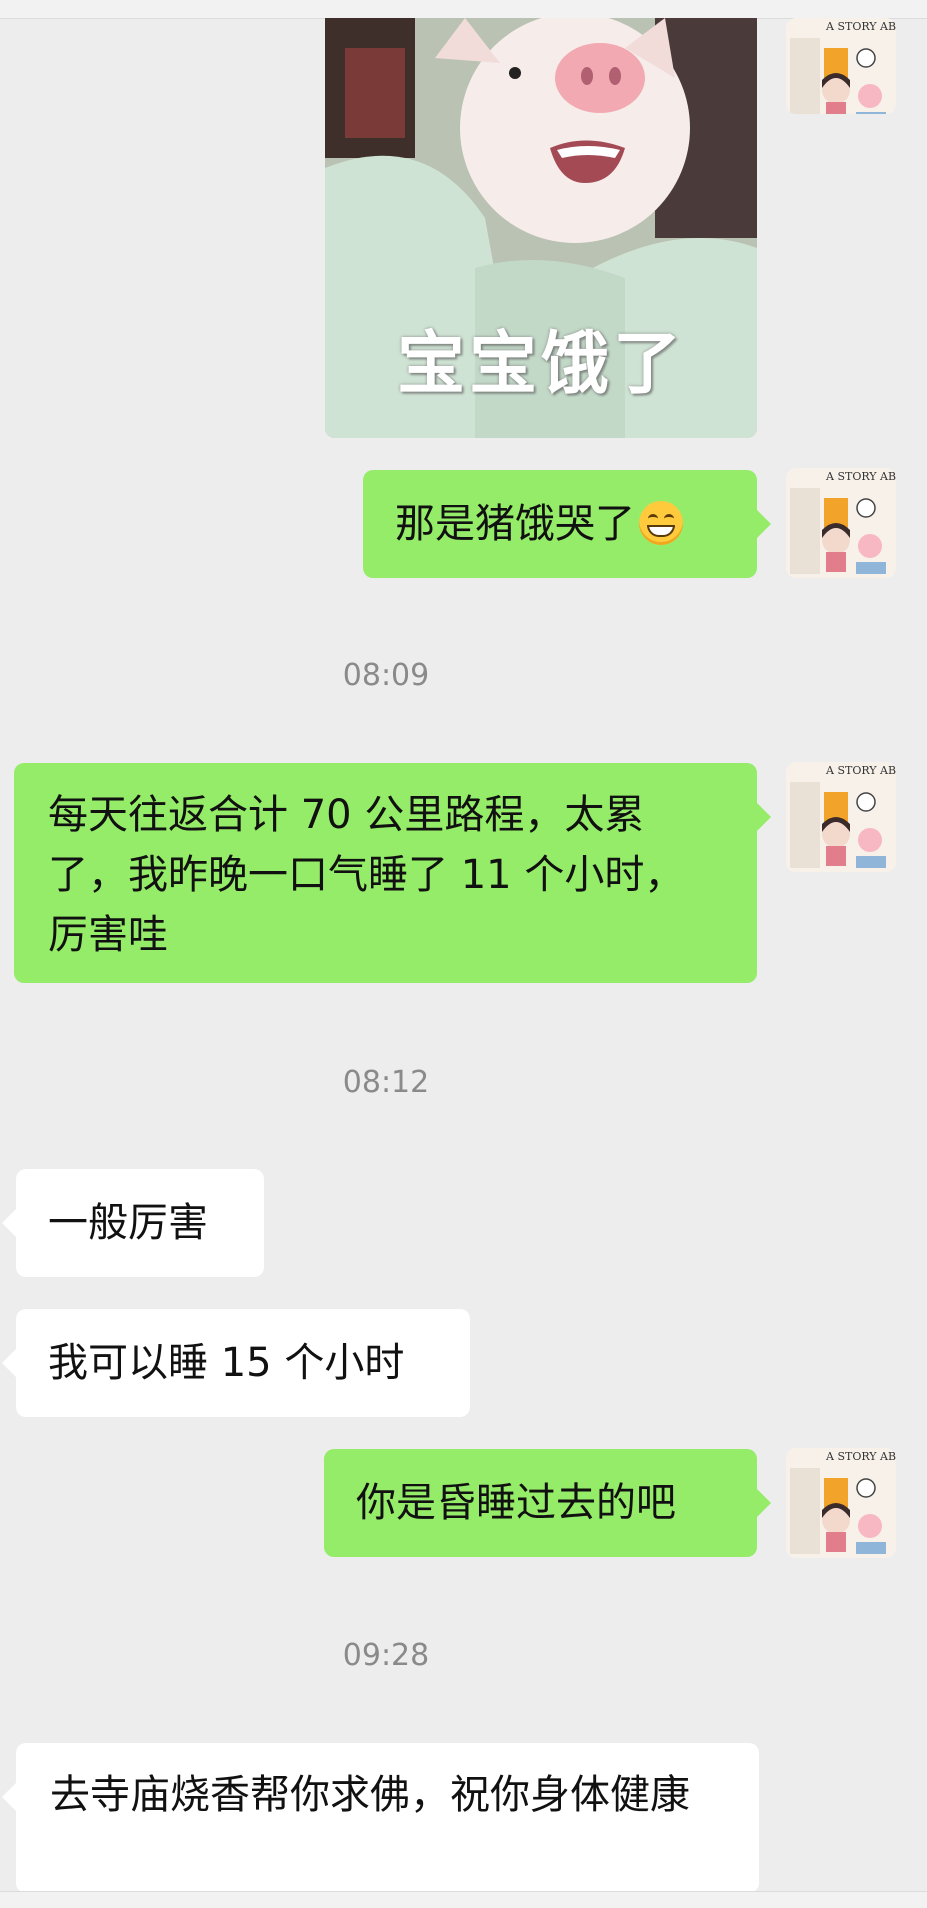 This screenshot has height=1908, width=927. What do you see at coordinates (516, 1503) in the screenshot?
I see `message-text: 你是昏睡过去的吧` at bounding box center [516, 1503].